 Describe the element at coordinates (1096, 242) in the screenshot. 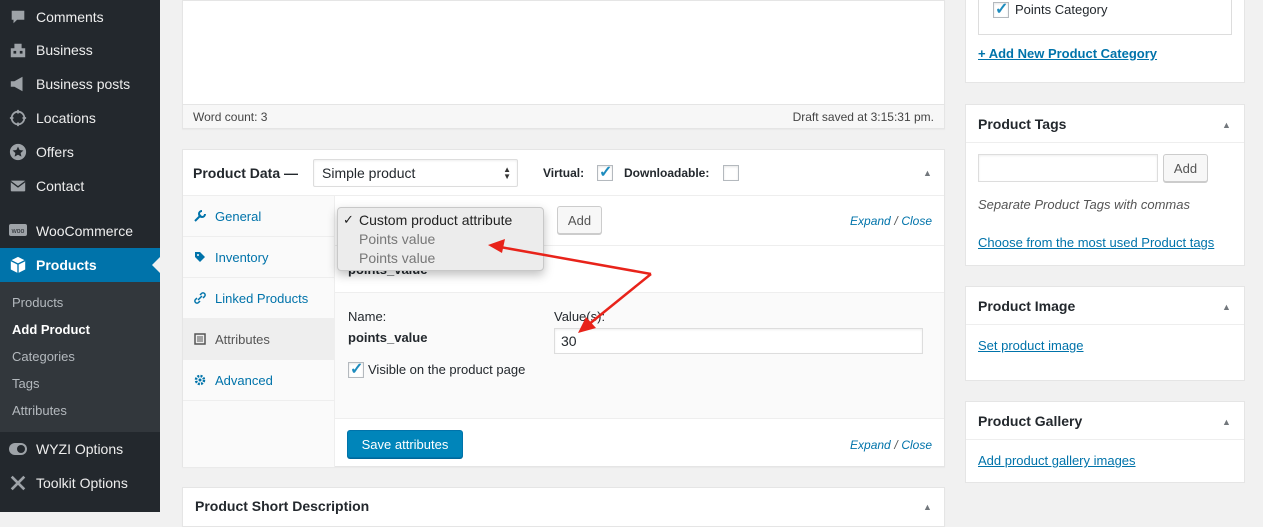

I see `choose-tags-link: Choose from the most used Product tags` at that location.